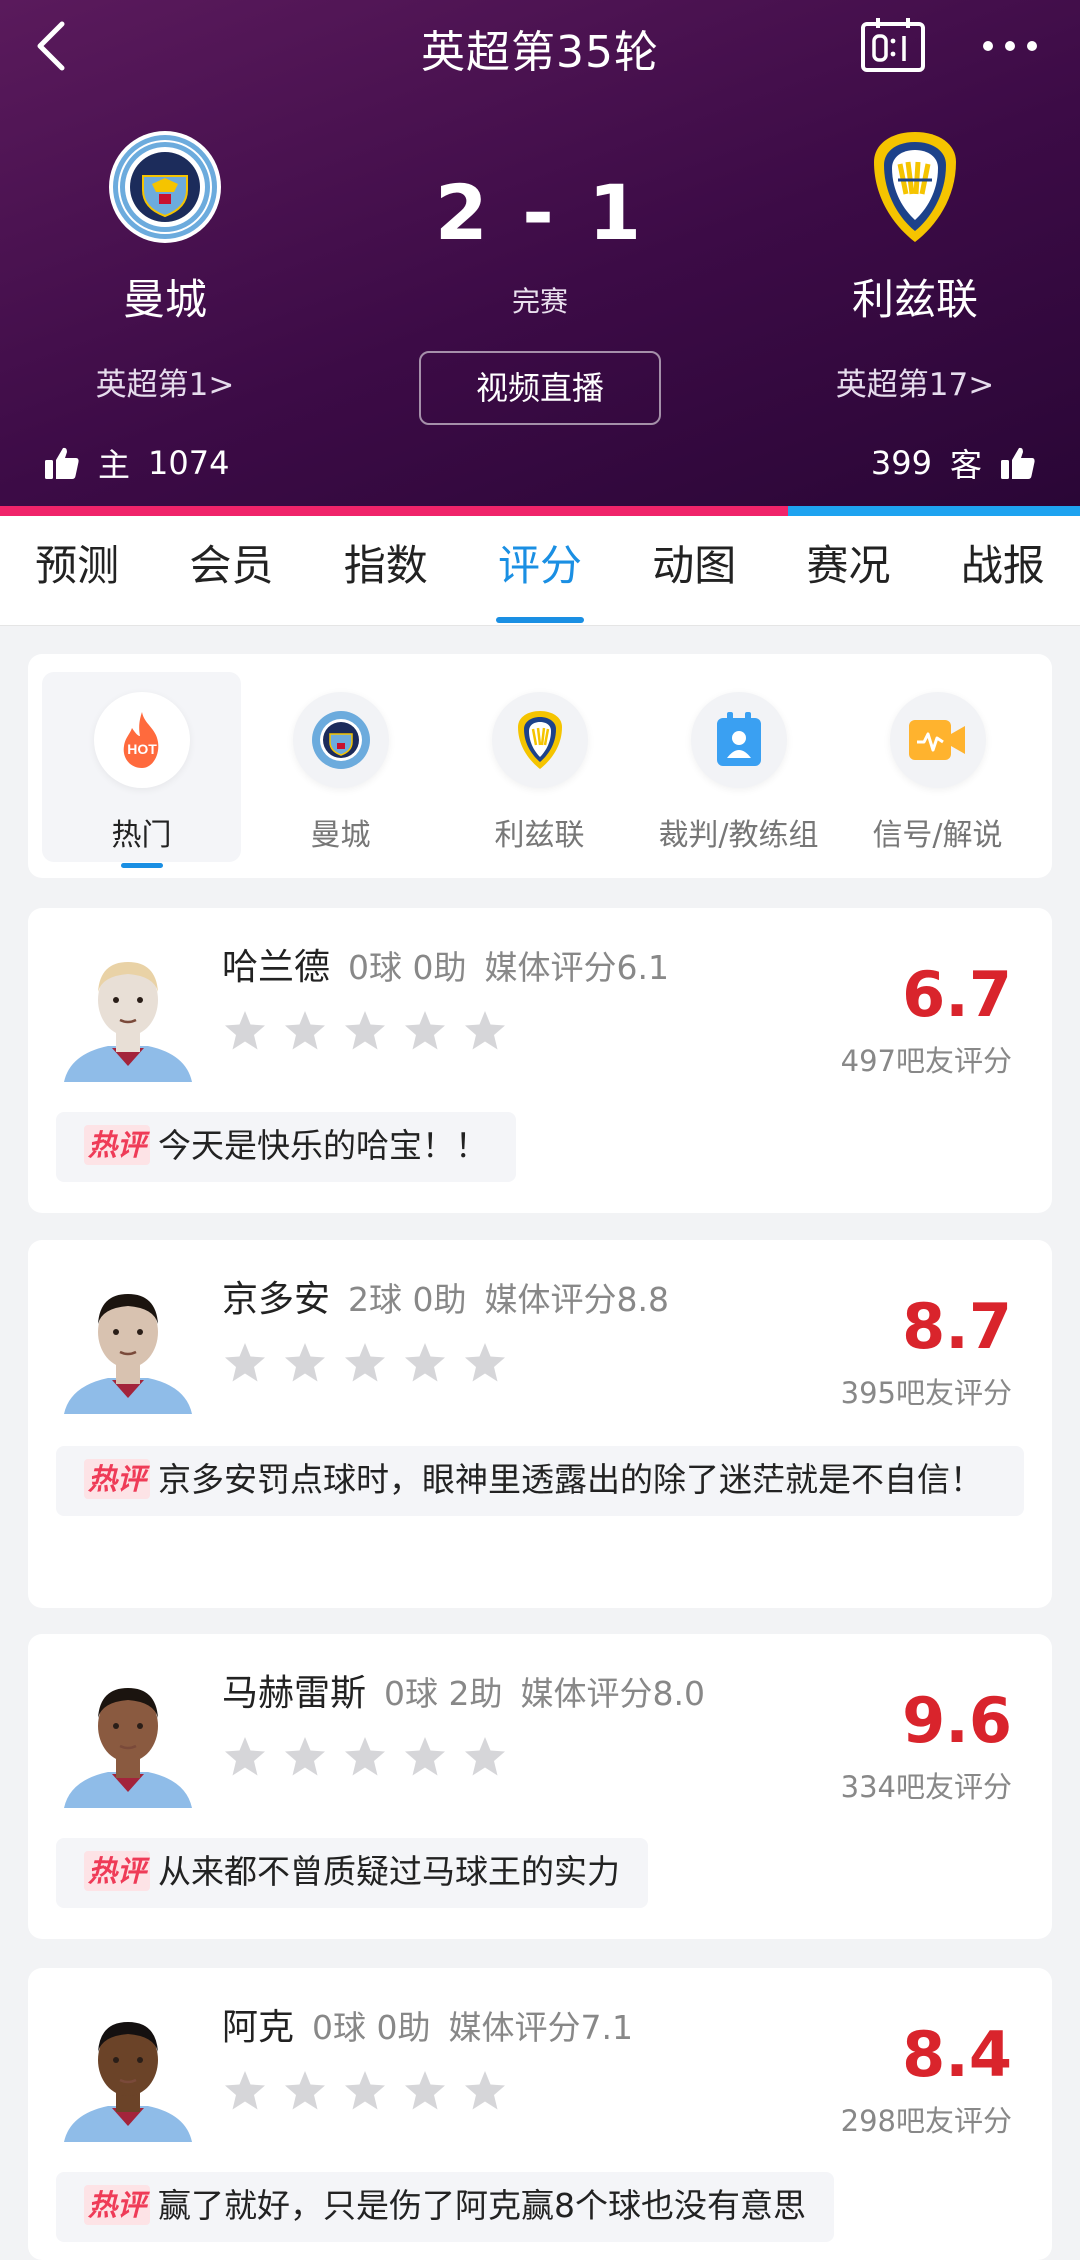 This screenshot has height=2260, width=1080. I want to click on fan-rating-score: 6.7, so click(957, 994).